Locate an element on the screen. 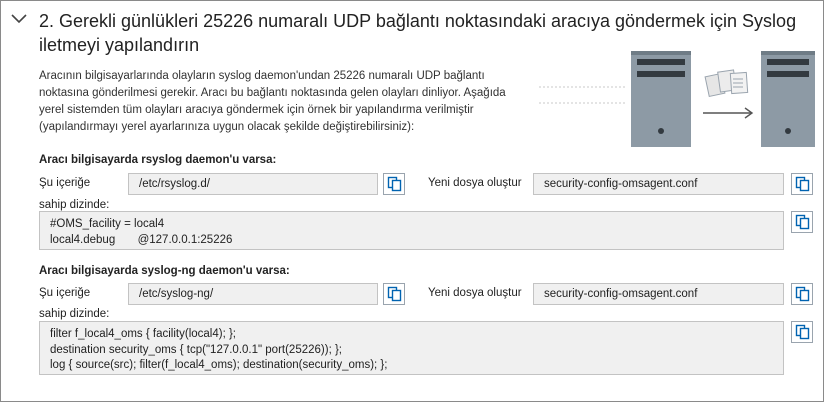  rsyslog-dir-label: Şu içeriğe is located at coordinates (65, 183).